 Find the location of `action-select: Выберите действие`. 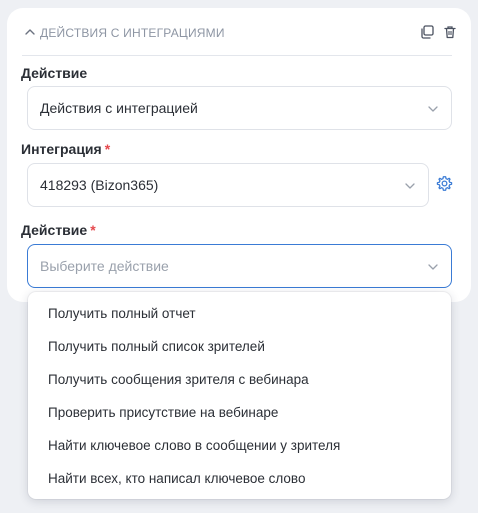

action-select: Выберите действие is located at coordinates (239, 266).